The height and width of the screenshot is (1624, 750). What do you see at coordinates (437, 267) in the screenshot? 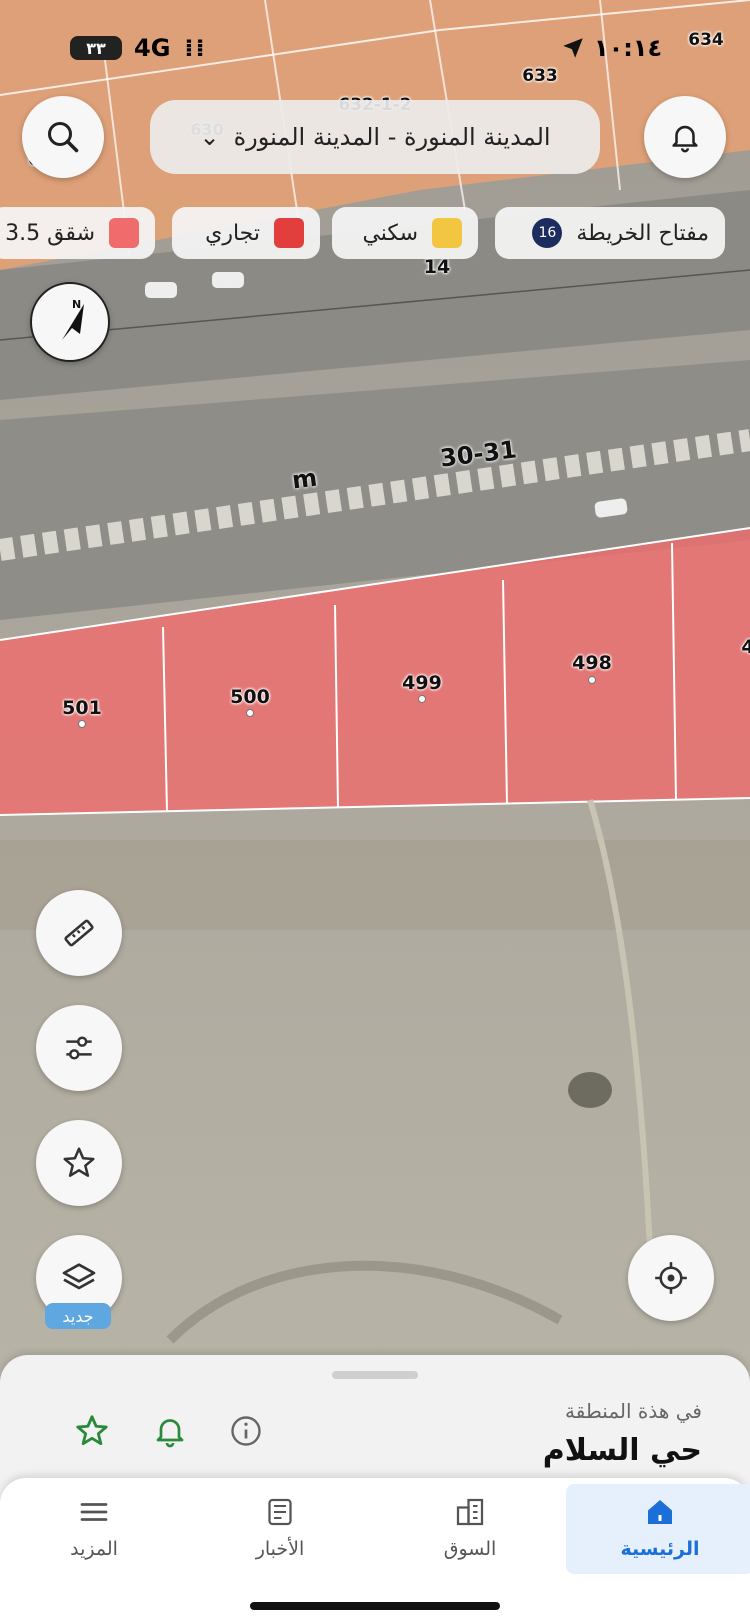
I see `plot-label-14: 14` at bounding box center [437, 267].